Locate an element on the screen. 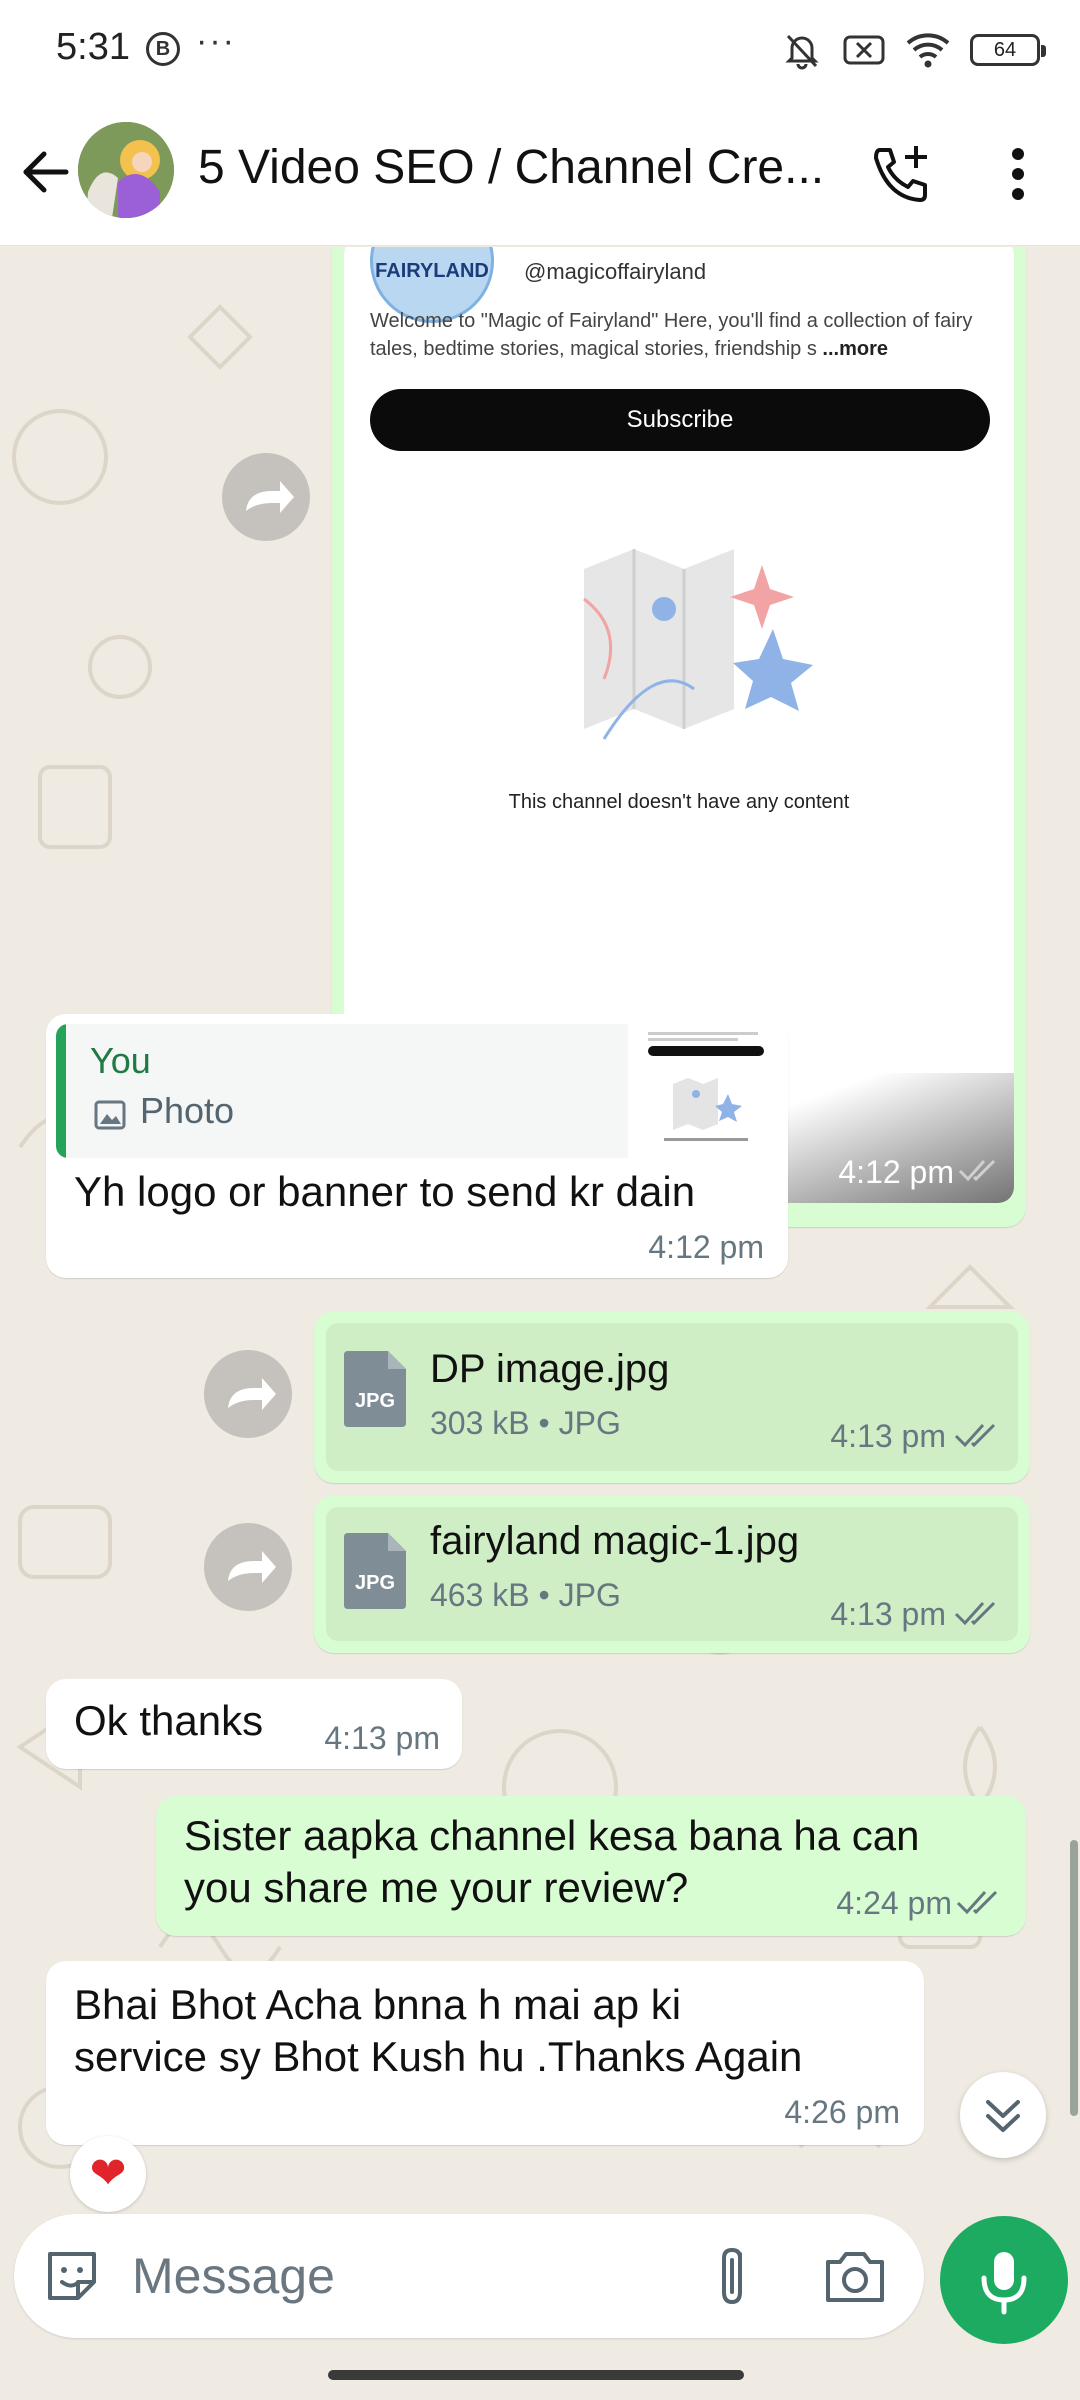 The width and height of the screenshot is (1080, 2400). battery-icon: 64 is located at coordinates (1008, 50).